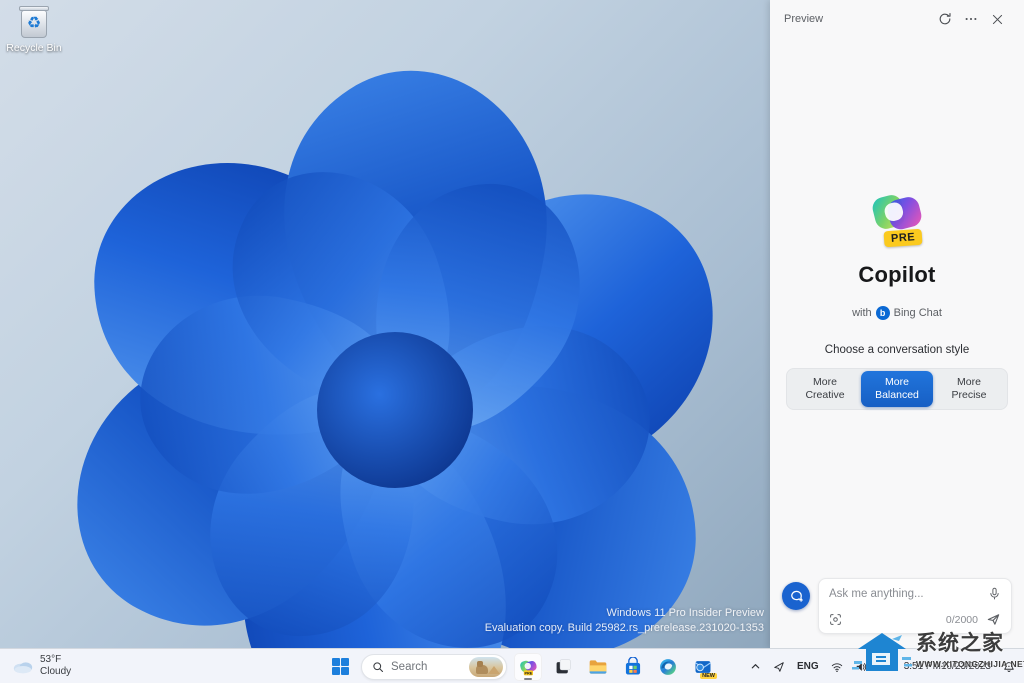 The image size is (1024, 683). What do you see at coordinates (486, 666) in the screenshot?
I see `search-daily-image` at bounding box center [486, 666].